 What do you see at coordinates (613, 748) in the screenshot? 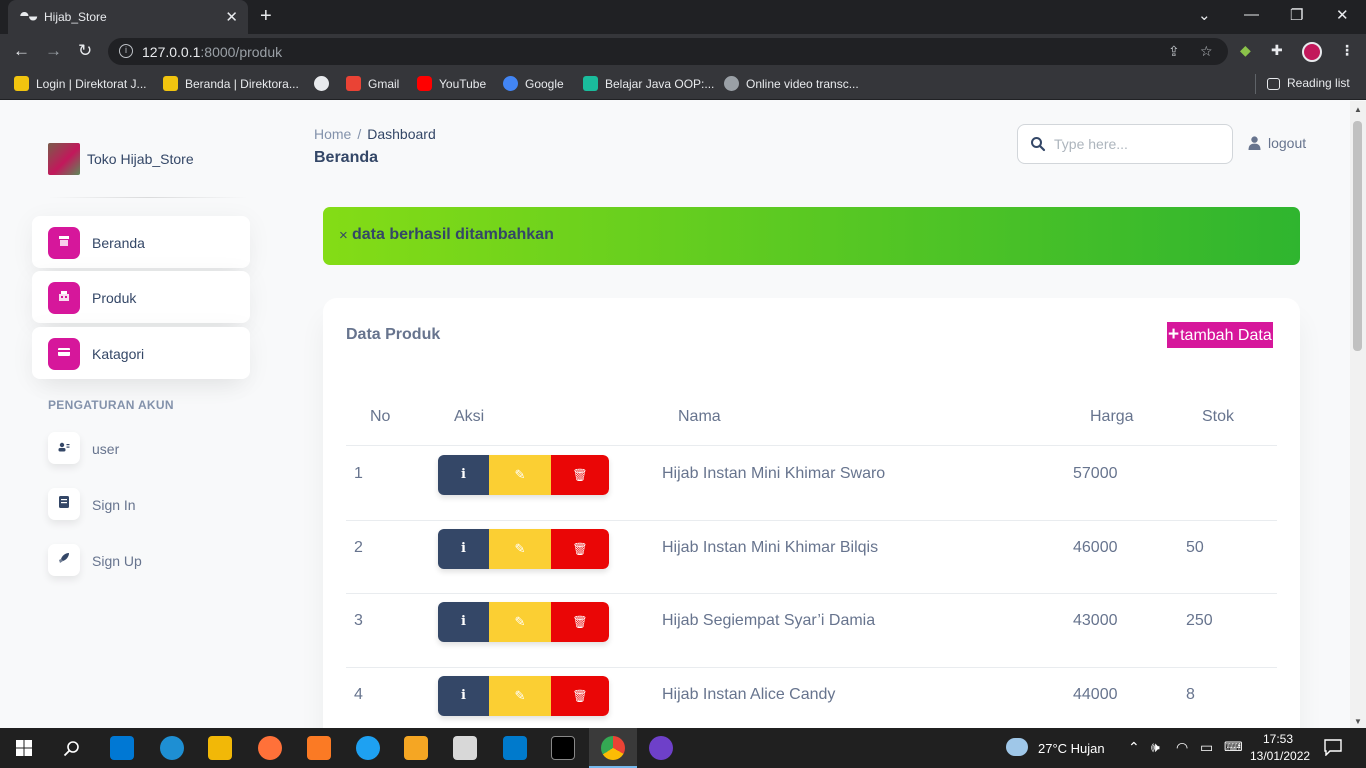
I see `chrome-icon` at bounding box center [613, 748].